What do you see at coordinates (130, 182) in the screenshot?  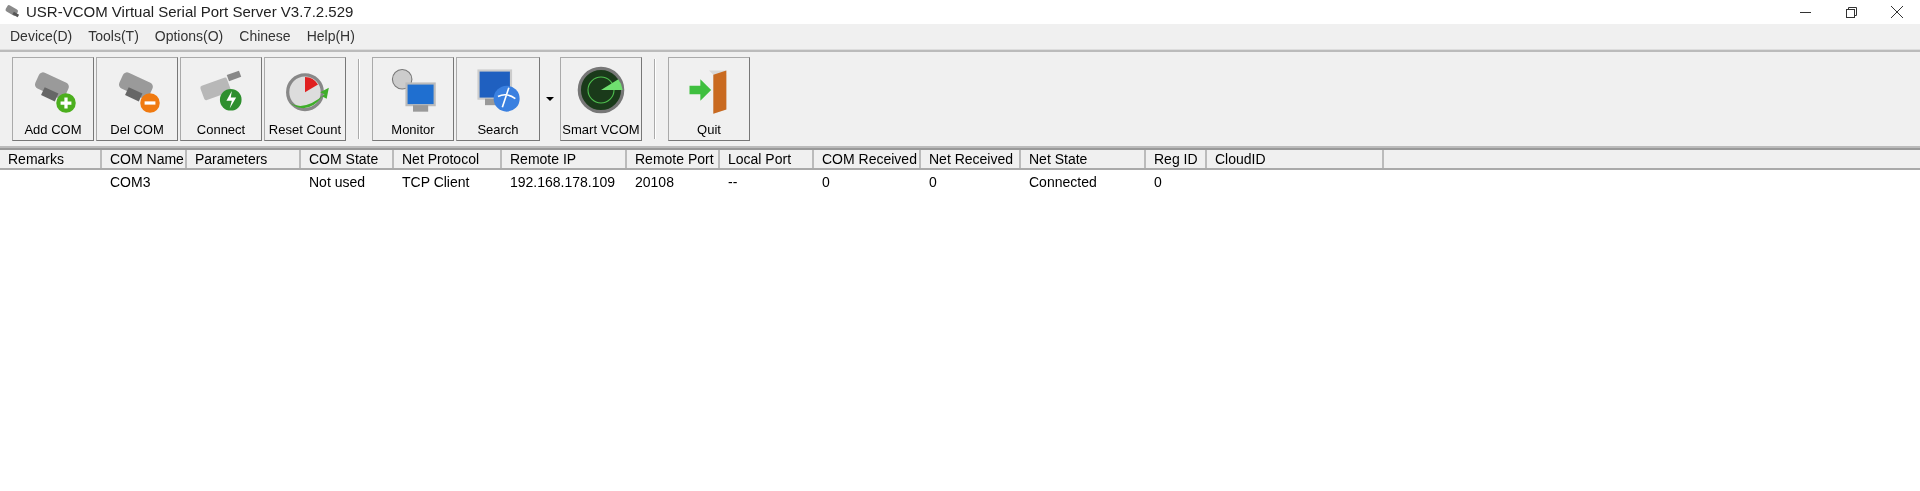 I see `table-cell: COM3` at bounding box center [130, 182].